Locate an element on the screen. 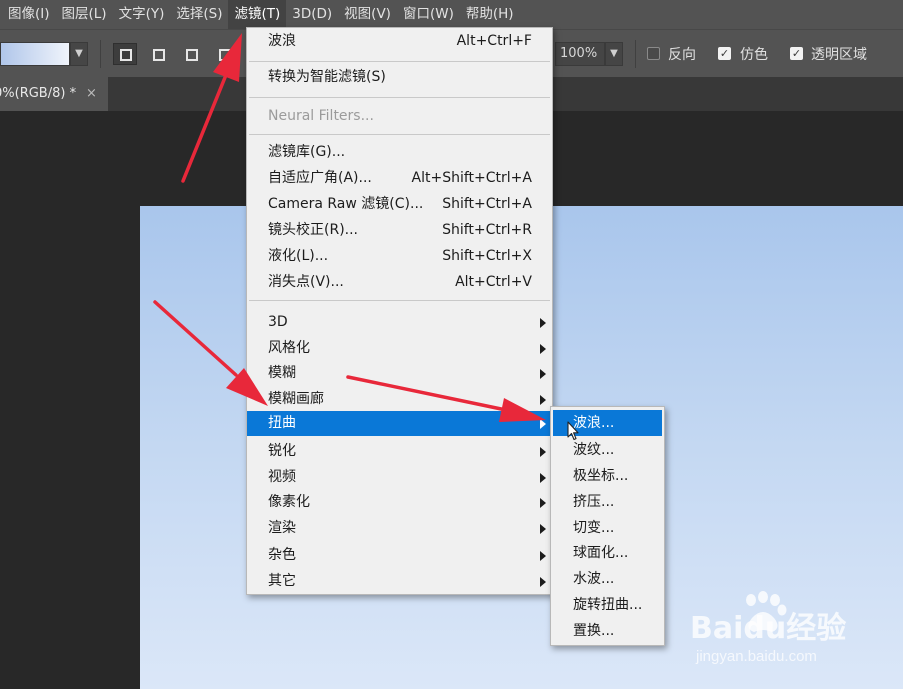 The width and height of the screenshot is (903, 689). gradient-preview is located at coordinates (35, 54).